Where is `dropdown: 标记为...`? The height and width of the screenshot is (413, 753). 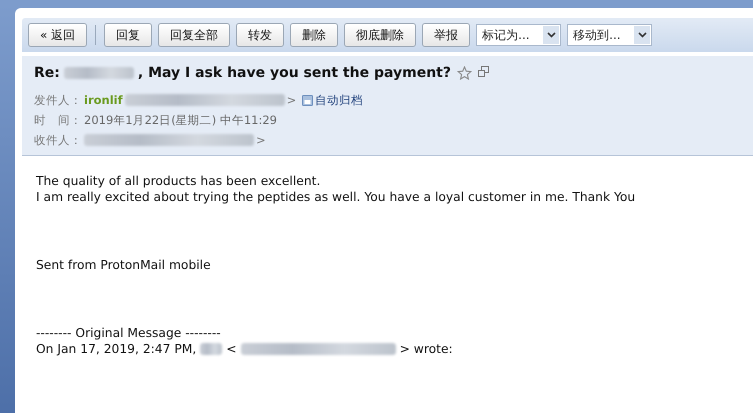
dropdown: 标记为... is located at coordinates (519, 35).